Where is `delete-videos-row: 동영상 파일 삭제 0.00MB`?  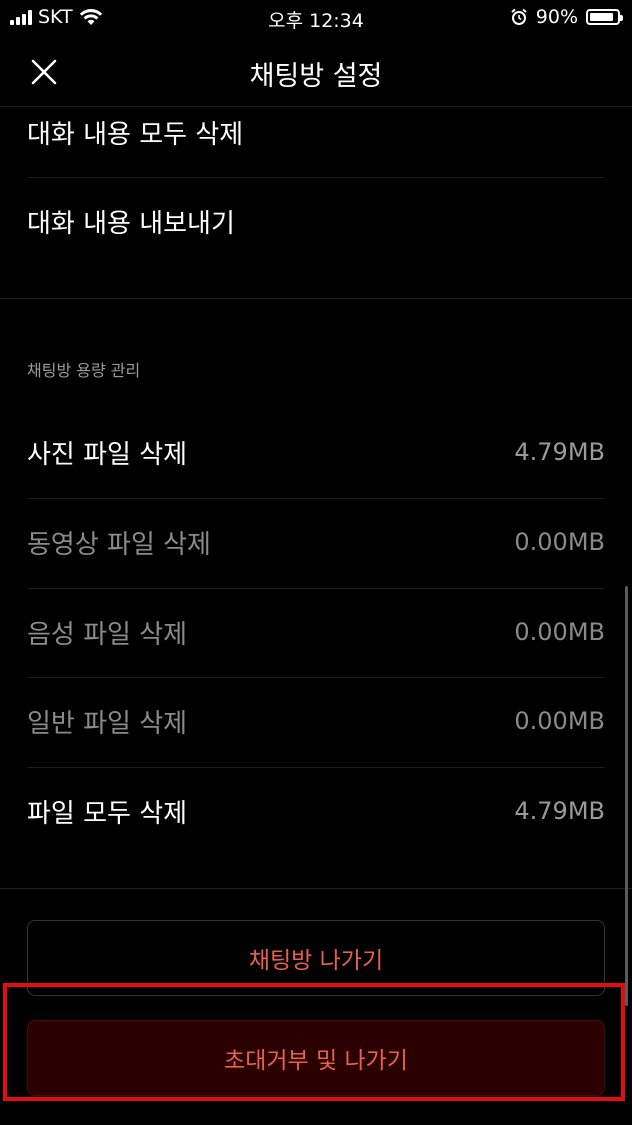
delete-videos-row: 동영상 파일 삭제 0.00MB is located at coordinates (316, 542).